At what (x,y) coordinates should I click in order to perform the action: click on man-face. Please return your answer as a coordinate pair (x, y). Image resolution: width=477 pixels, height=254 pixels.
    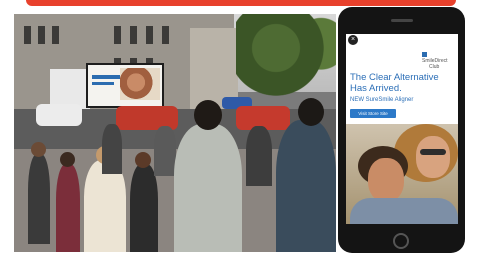
    Looking at the image, I should click on (386, 180).